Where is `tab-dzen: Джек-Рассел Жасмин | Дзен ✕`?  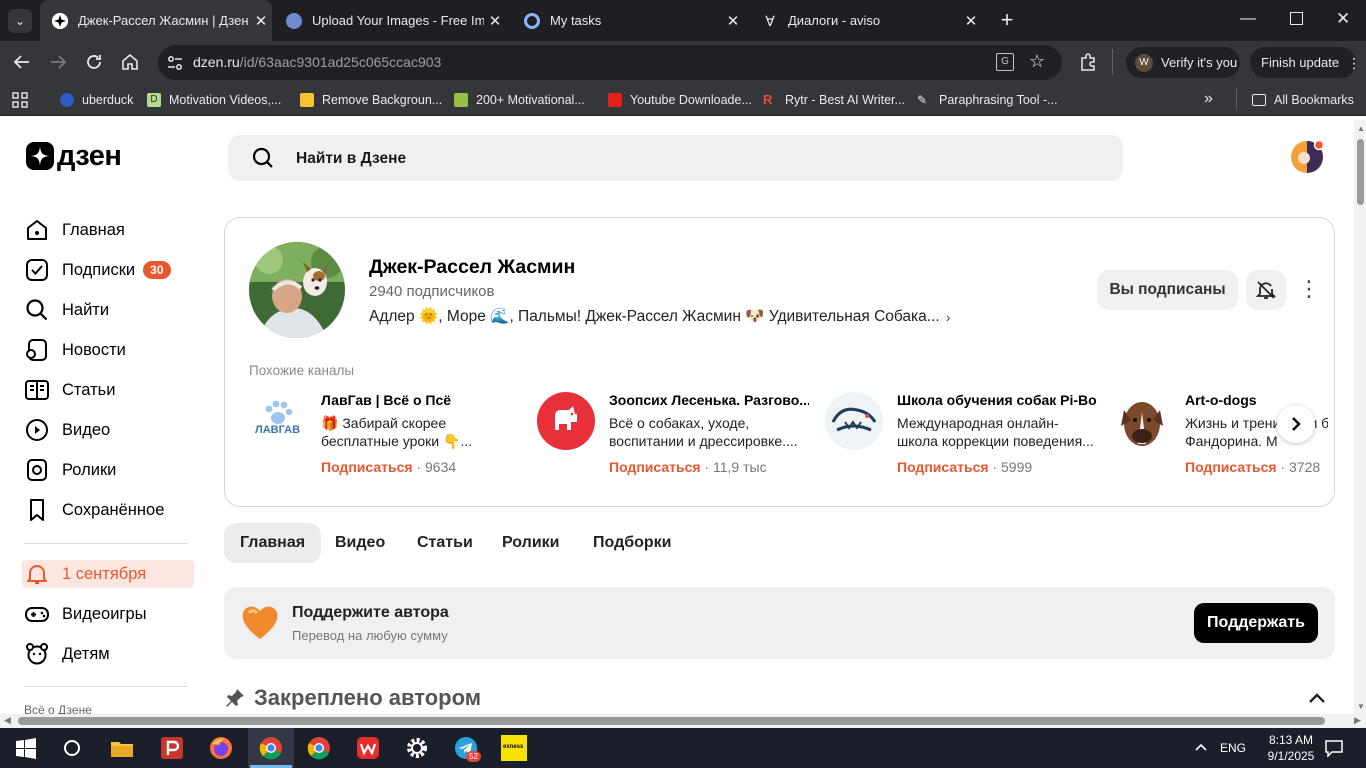 tab-dzen: Джек-Рассел Жасмин | Дзен ✕ is located at coordinates (156, 20).